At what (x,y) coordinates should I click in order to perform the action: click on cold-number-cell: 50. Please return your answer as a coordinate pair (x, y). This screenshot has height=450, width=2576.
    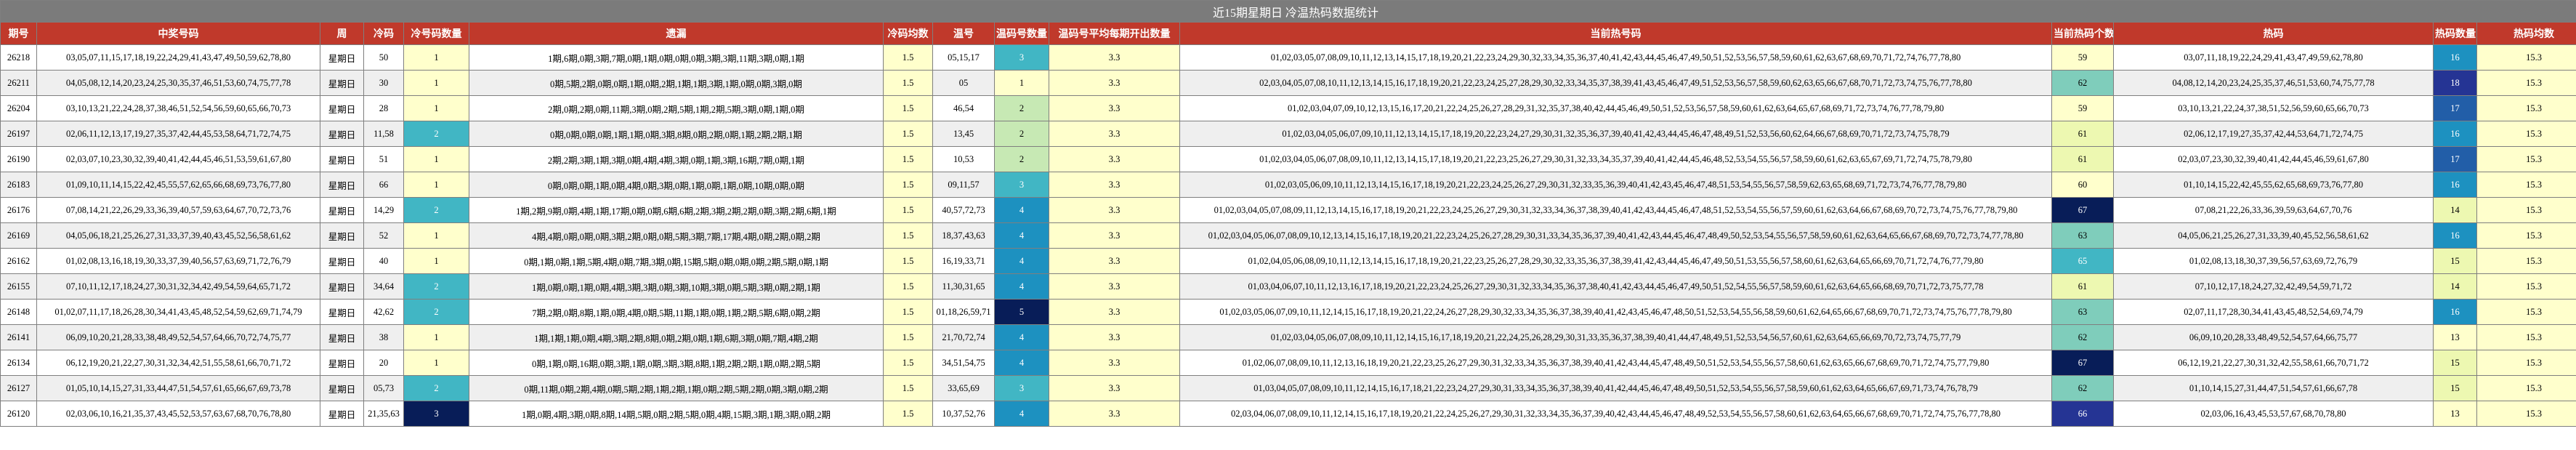
    Looking at the image, I should click on (384, 57).